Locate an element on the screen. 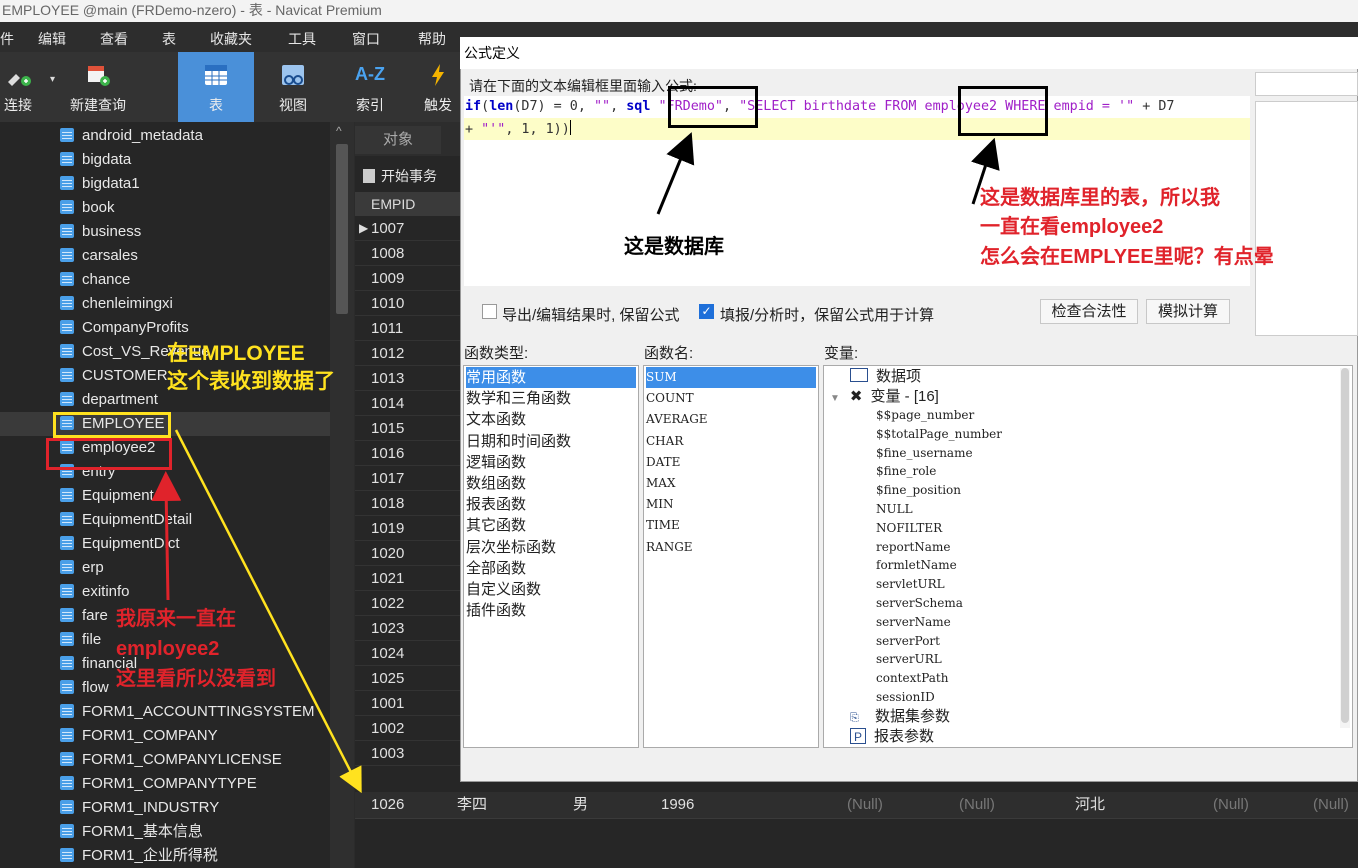  table-row: 1025 is located at coordinates (407, 678).